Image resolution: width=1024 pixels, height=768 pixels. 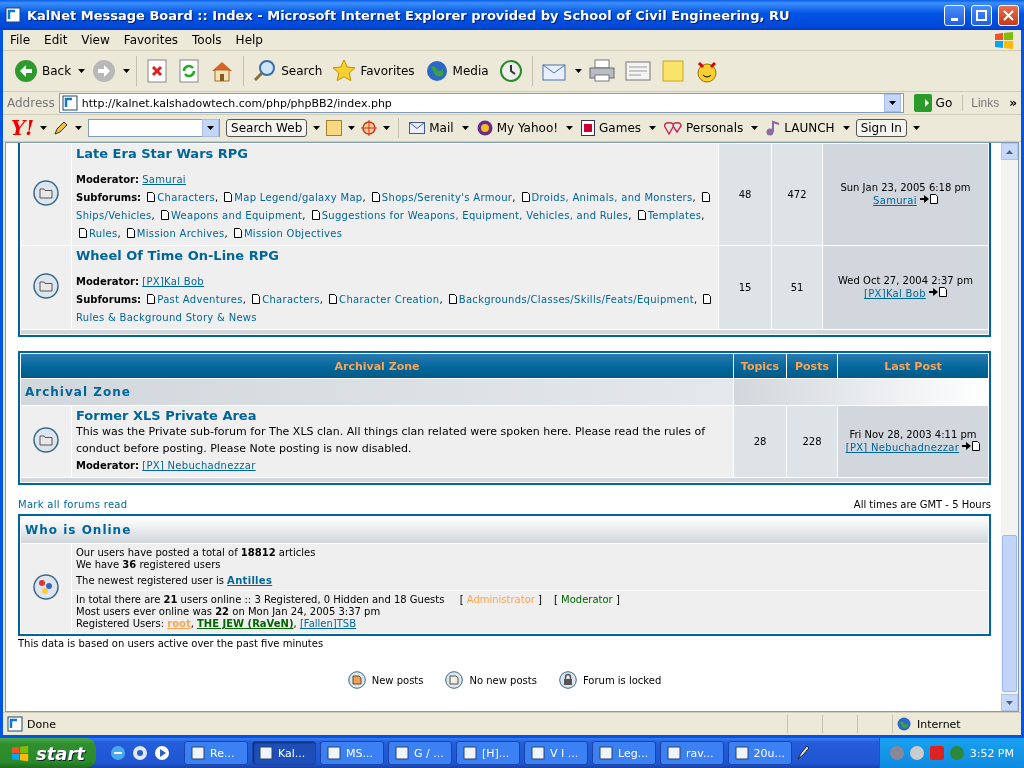 I want to click on menu-item: Favorites, so click(x=151, y=40).